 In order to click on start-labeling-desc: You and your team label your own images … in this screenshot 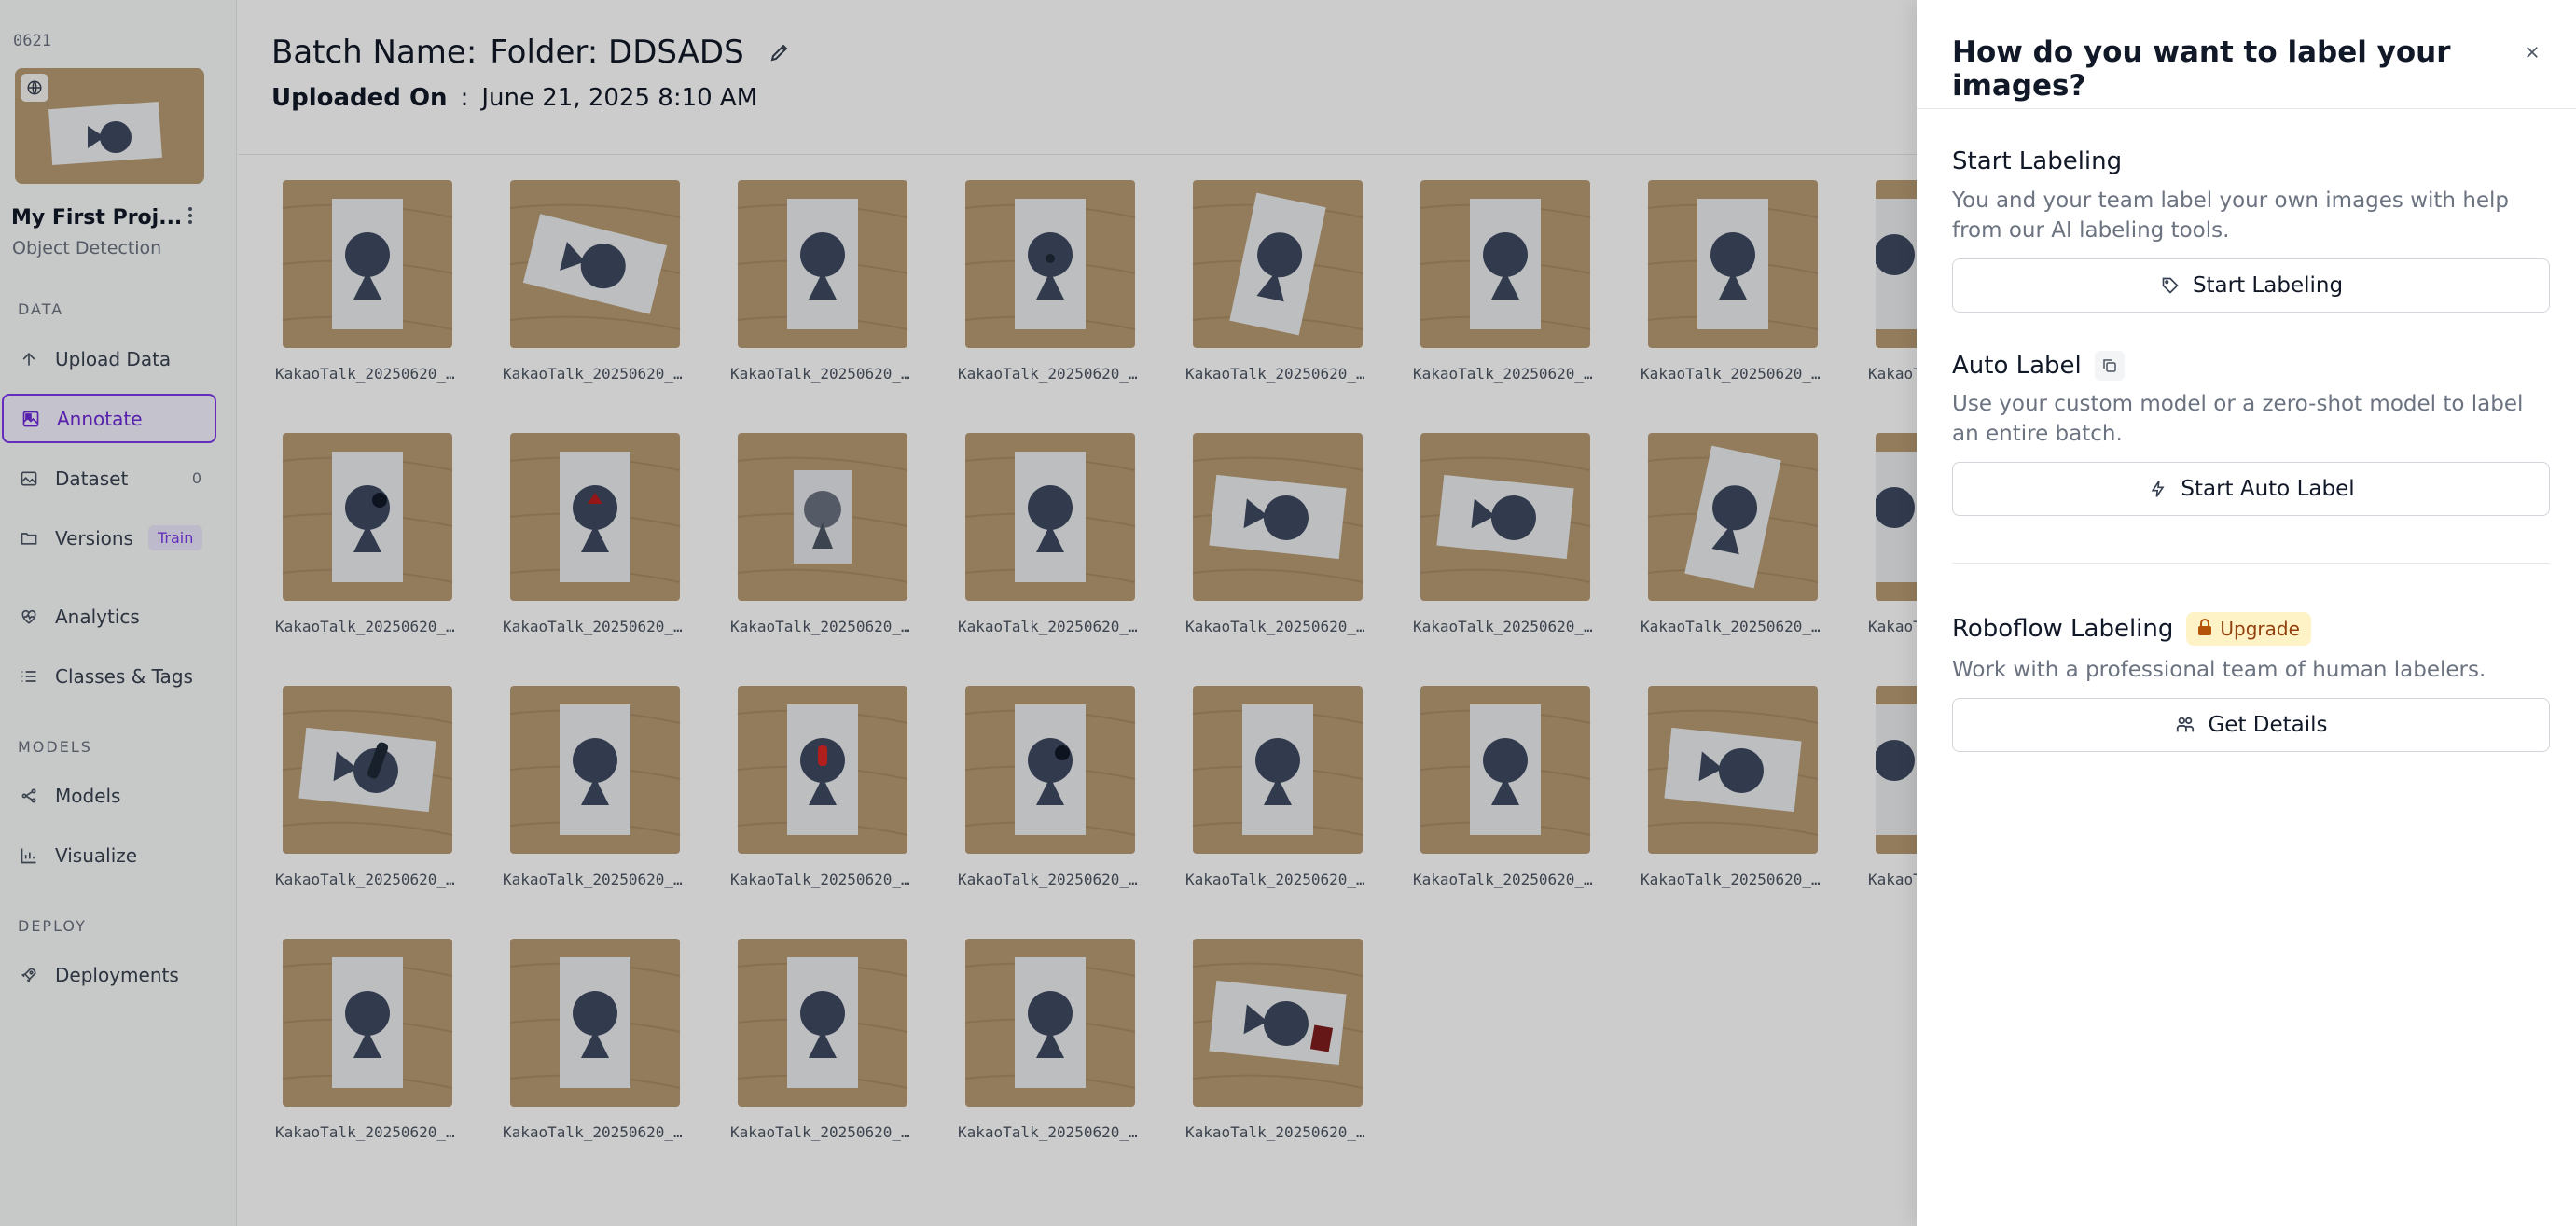, I will do `click(2231, 215)`.